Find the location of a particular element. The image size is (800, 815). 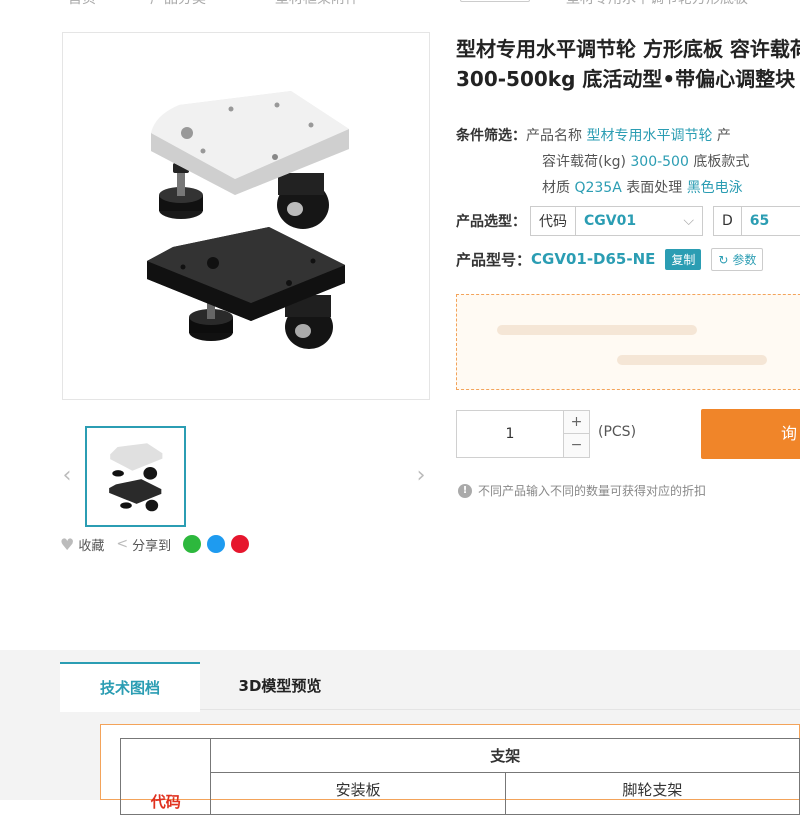

quantity-stepper: 1 + − is located at coordinates (523, 434).